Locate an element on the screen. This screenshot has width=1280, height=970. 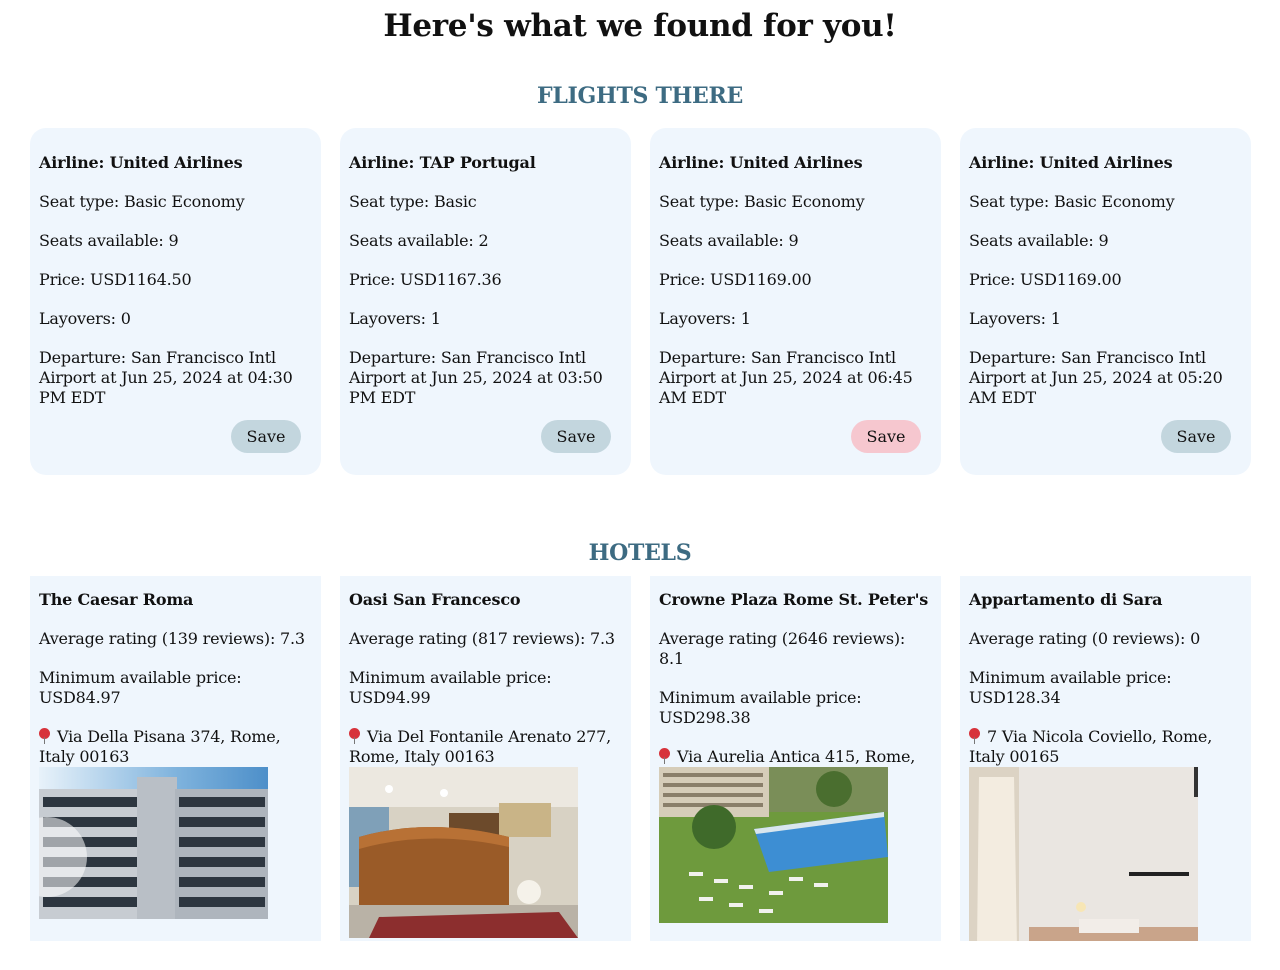
hotel-min-price: Minimum available price: USD84.97 is located at coordinates (140, 687).